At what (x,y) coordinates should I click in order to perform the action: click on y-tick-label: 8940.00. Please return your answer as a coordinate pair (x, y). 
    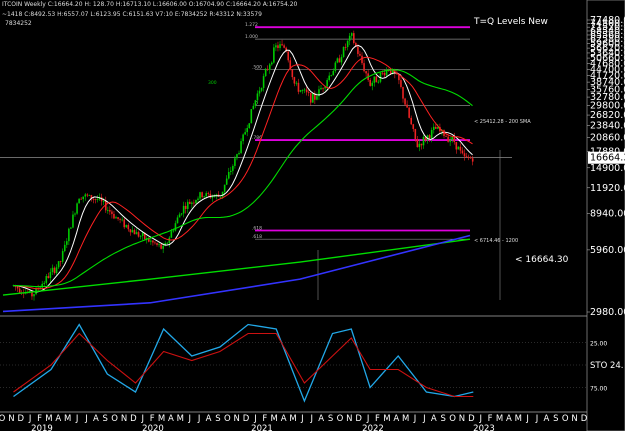
    Looking at the image, I should click on (607, 214).